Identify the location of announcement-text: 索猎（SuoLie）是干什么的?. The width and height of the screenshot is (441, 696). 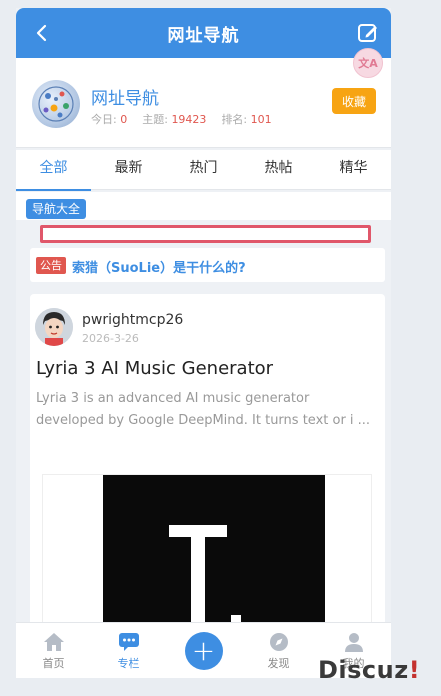
(159, 266).